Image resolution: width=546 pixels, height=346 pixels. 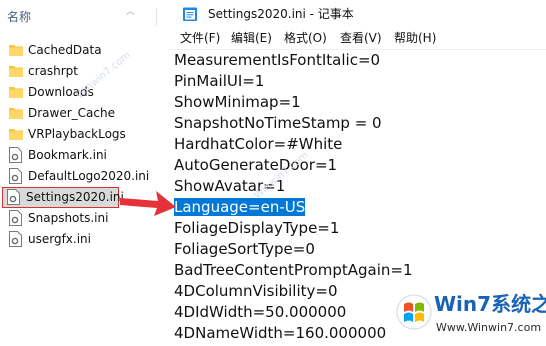 I want to click on selected-text: Language=en-US, so click(x=240, y=207).